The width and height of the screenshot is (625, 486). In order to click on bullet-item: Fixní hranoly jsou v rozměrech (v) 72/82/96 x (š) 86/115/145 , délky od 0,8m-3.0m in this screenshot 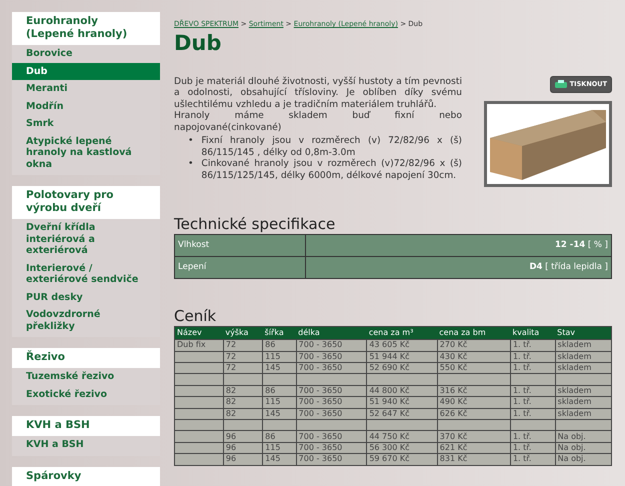, I will do `click(331, 146)`.